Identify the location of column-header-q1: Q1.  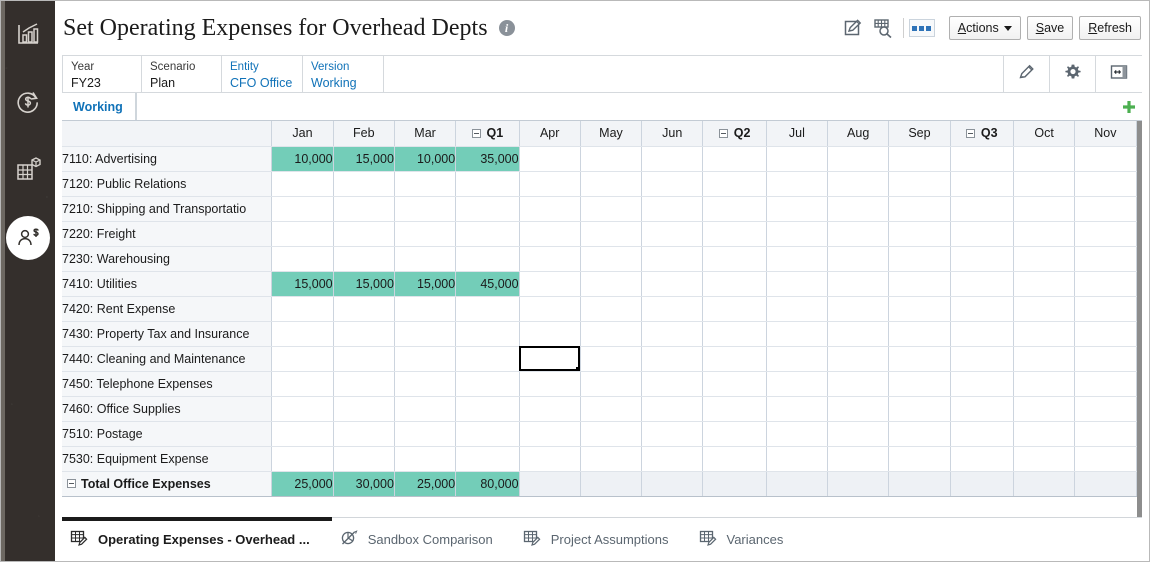
(487, 134).